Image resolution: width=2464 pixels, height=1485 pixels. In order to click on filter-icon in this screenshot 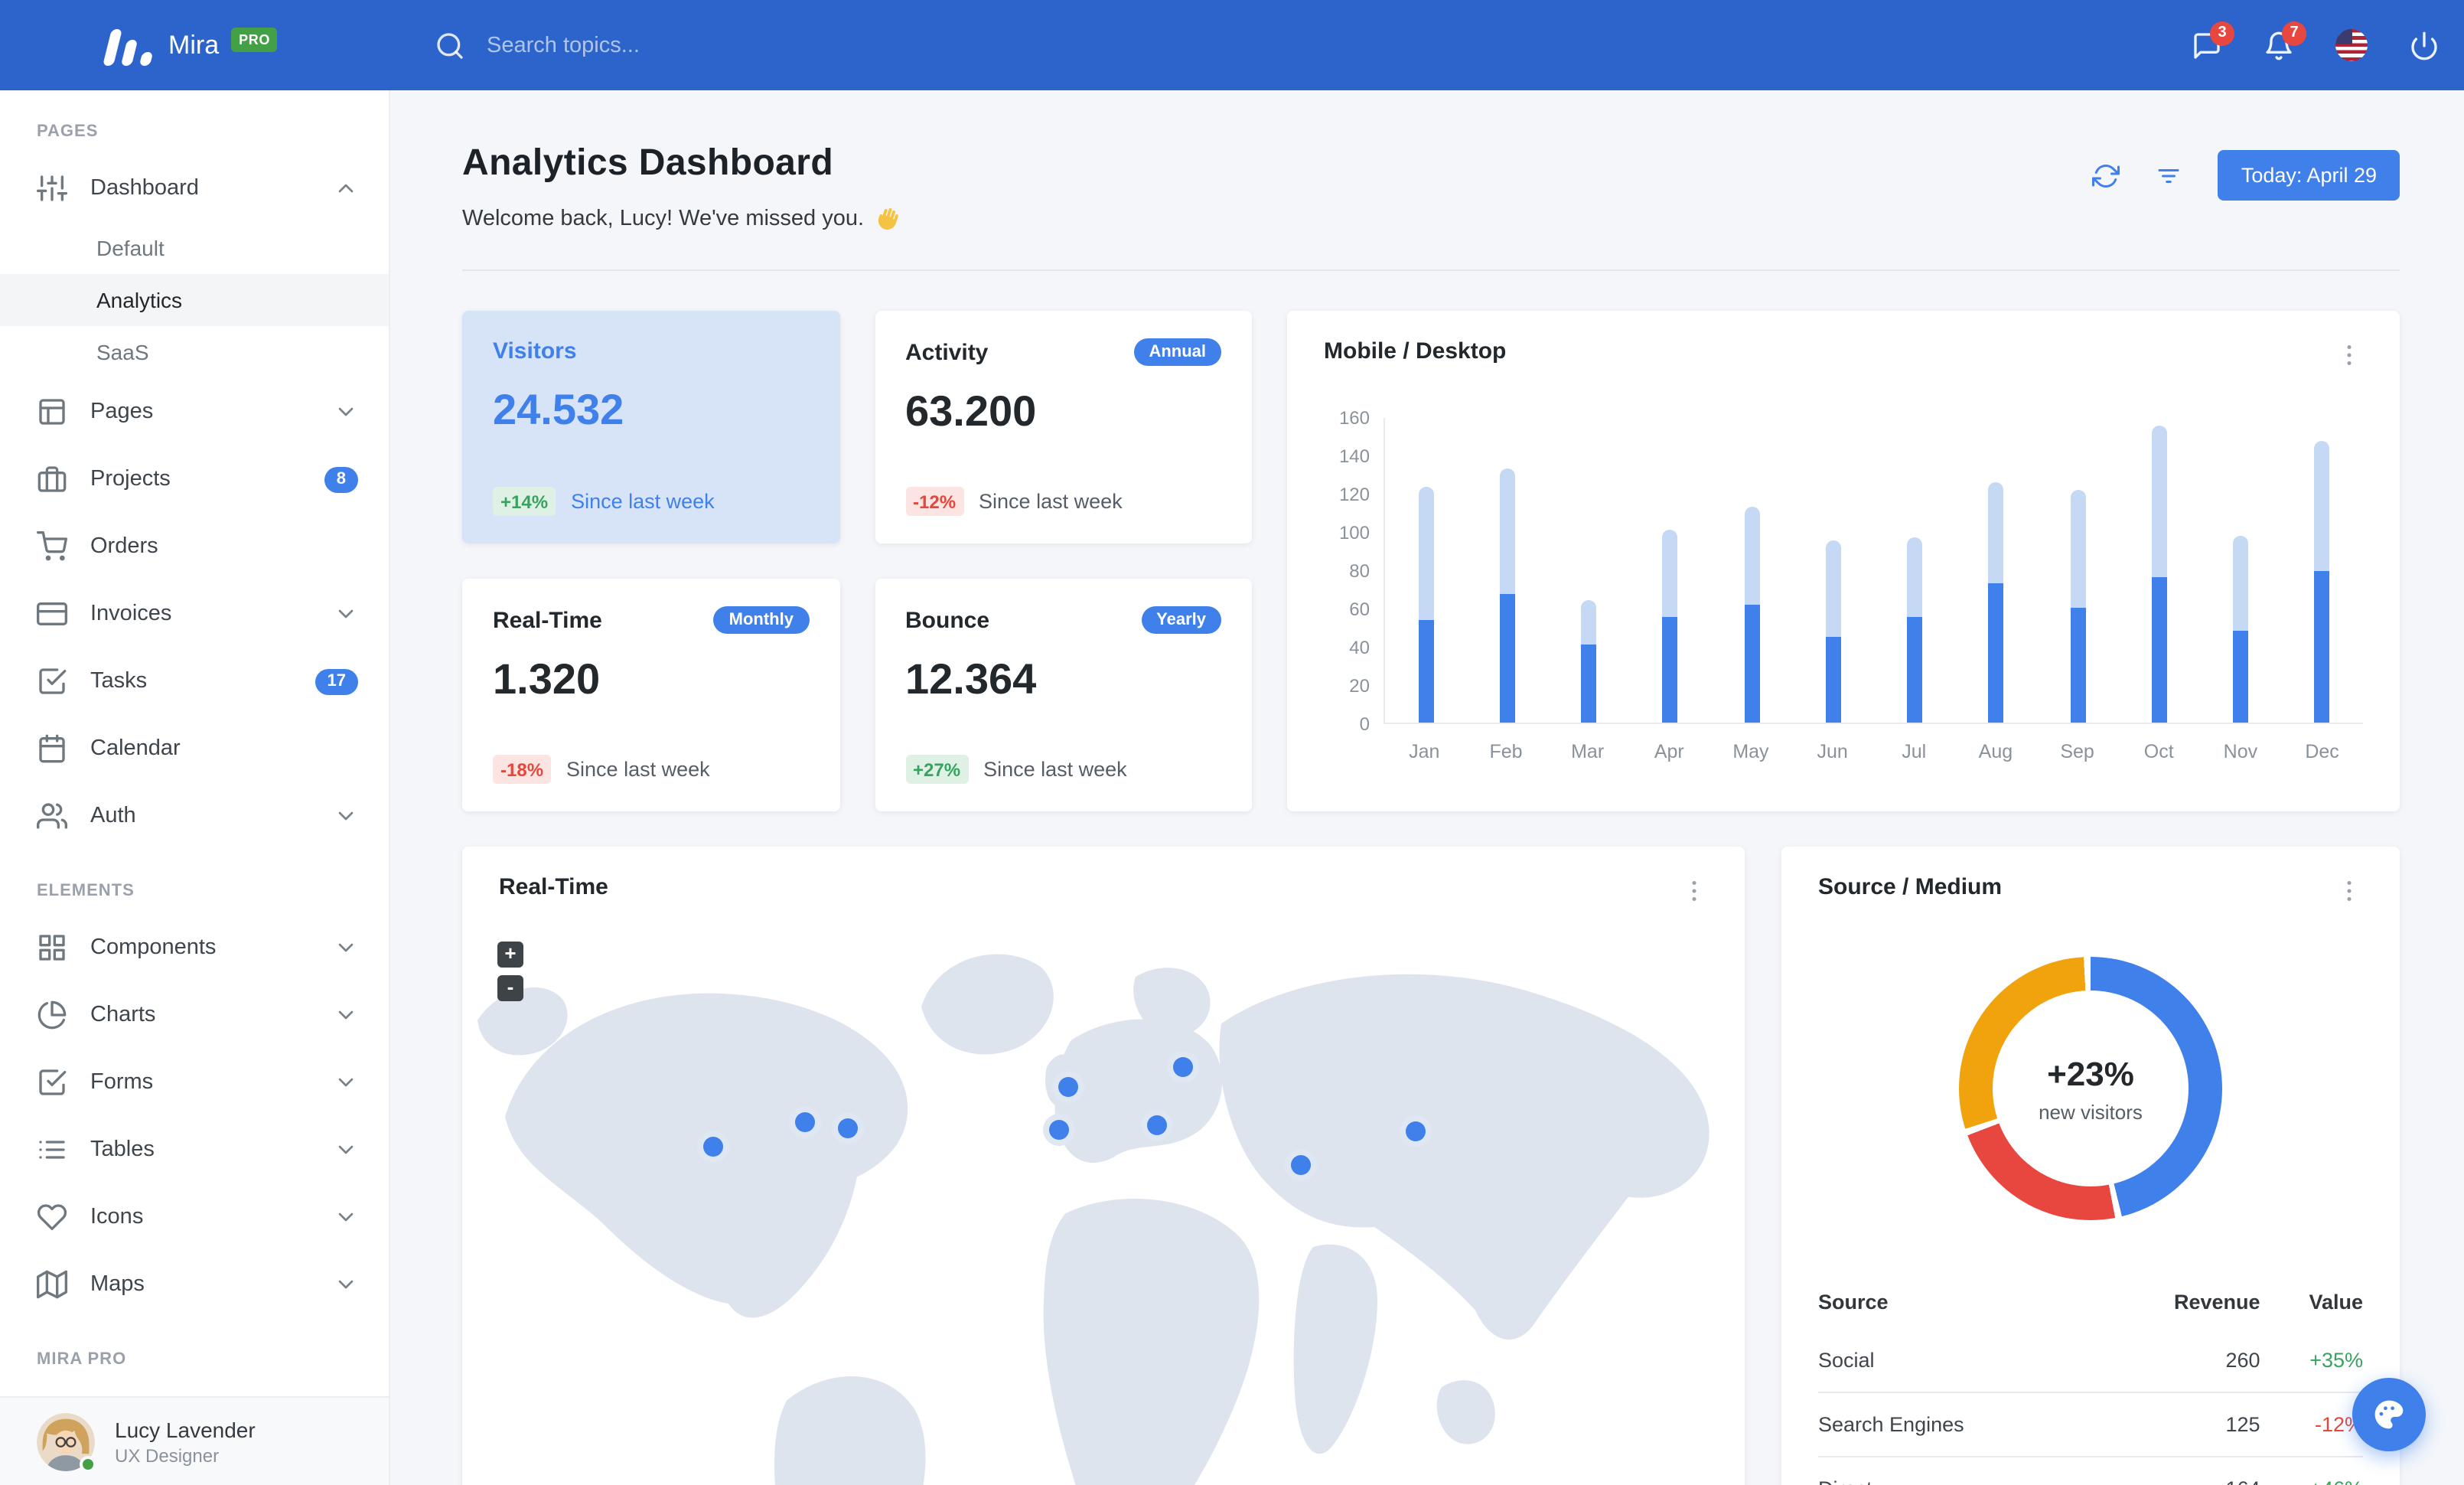, I will do `click(2169, 175)`.